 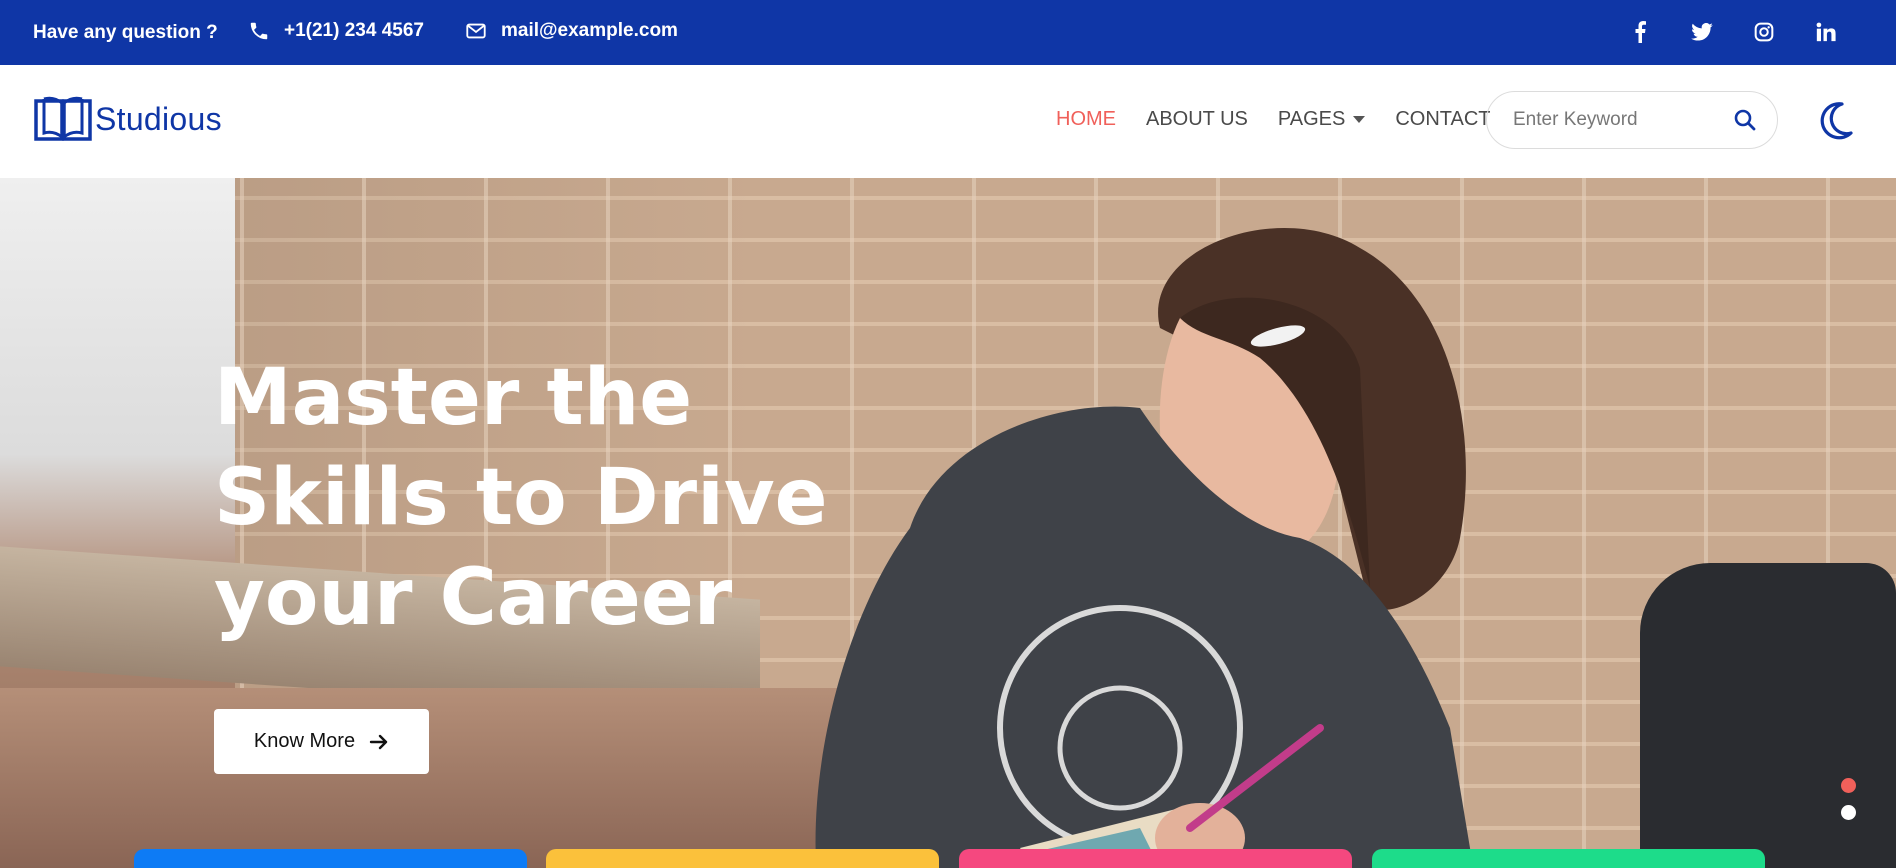 I want to click on nav-label-pages: PAGES, so click(x=1311, y=119).